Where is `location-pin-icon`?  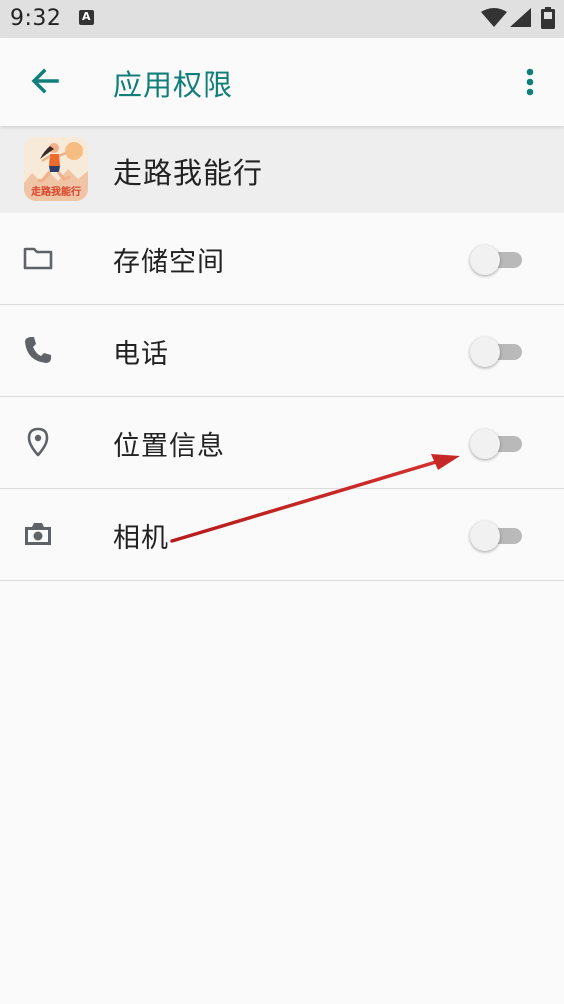
location-pin-icon is located at coordinates (38, 442).